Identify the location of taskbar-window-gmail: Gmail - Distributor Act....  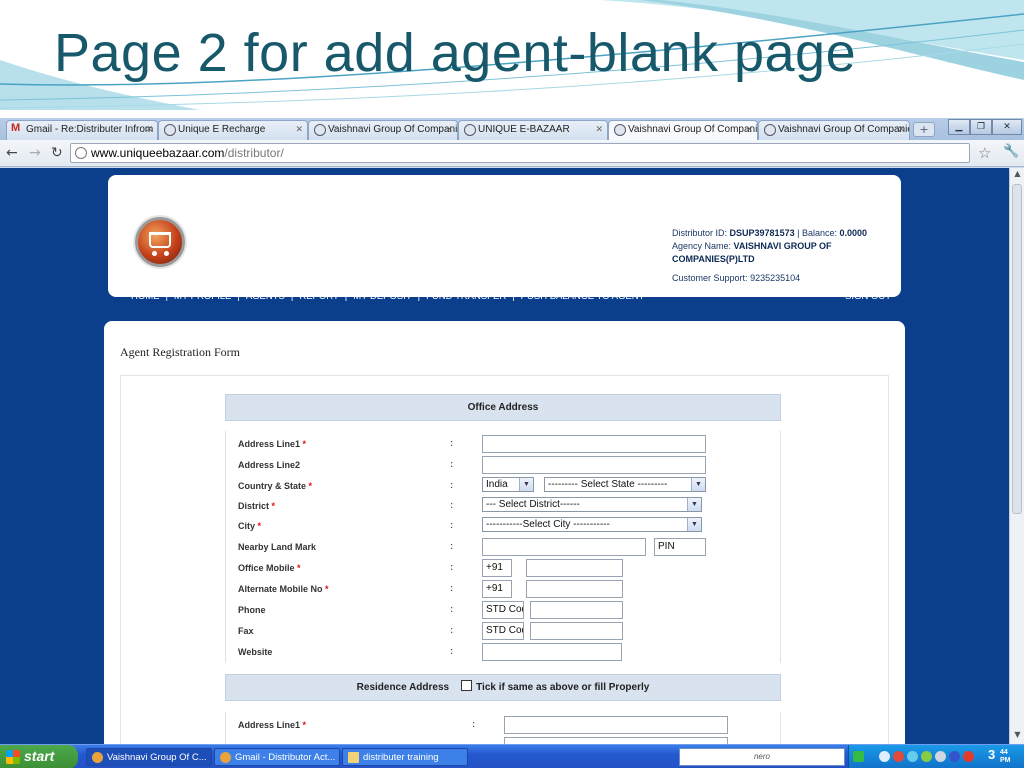
(277, 757).